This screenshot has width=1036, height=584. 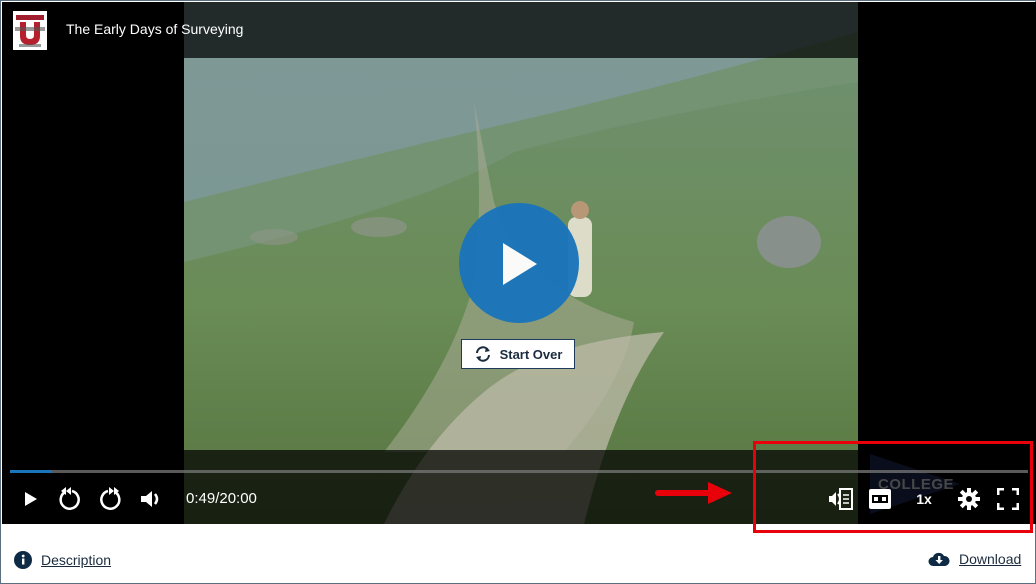 What do you see at coordinates (990, 559) in the screenshot?
I see `download-label: Download` at bounding box center [990, 559].